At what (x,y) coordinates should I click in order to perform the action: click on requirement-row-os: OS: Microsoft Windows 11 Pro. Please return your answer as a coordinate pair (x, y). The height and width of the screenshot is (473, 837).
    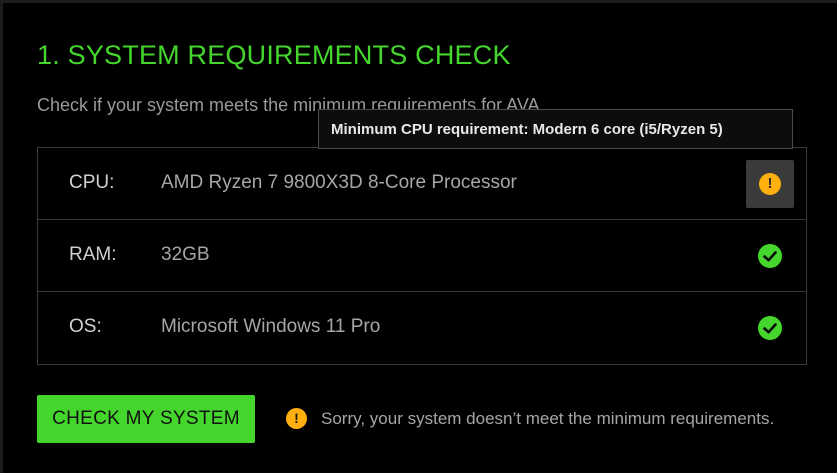
    Looking at the image, I should click on (422, 328).